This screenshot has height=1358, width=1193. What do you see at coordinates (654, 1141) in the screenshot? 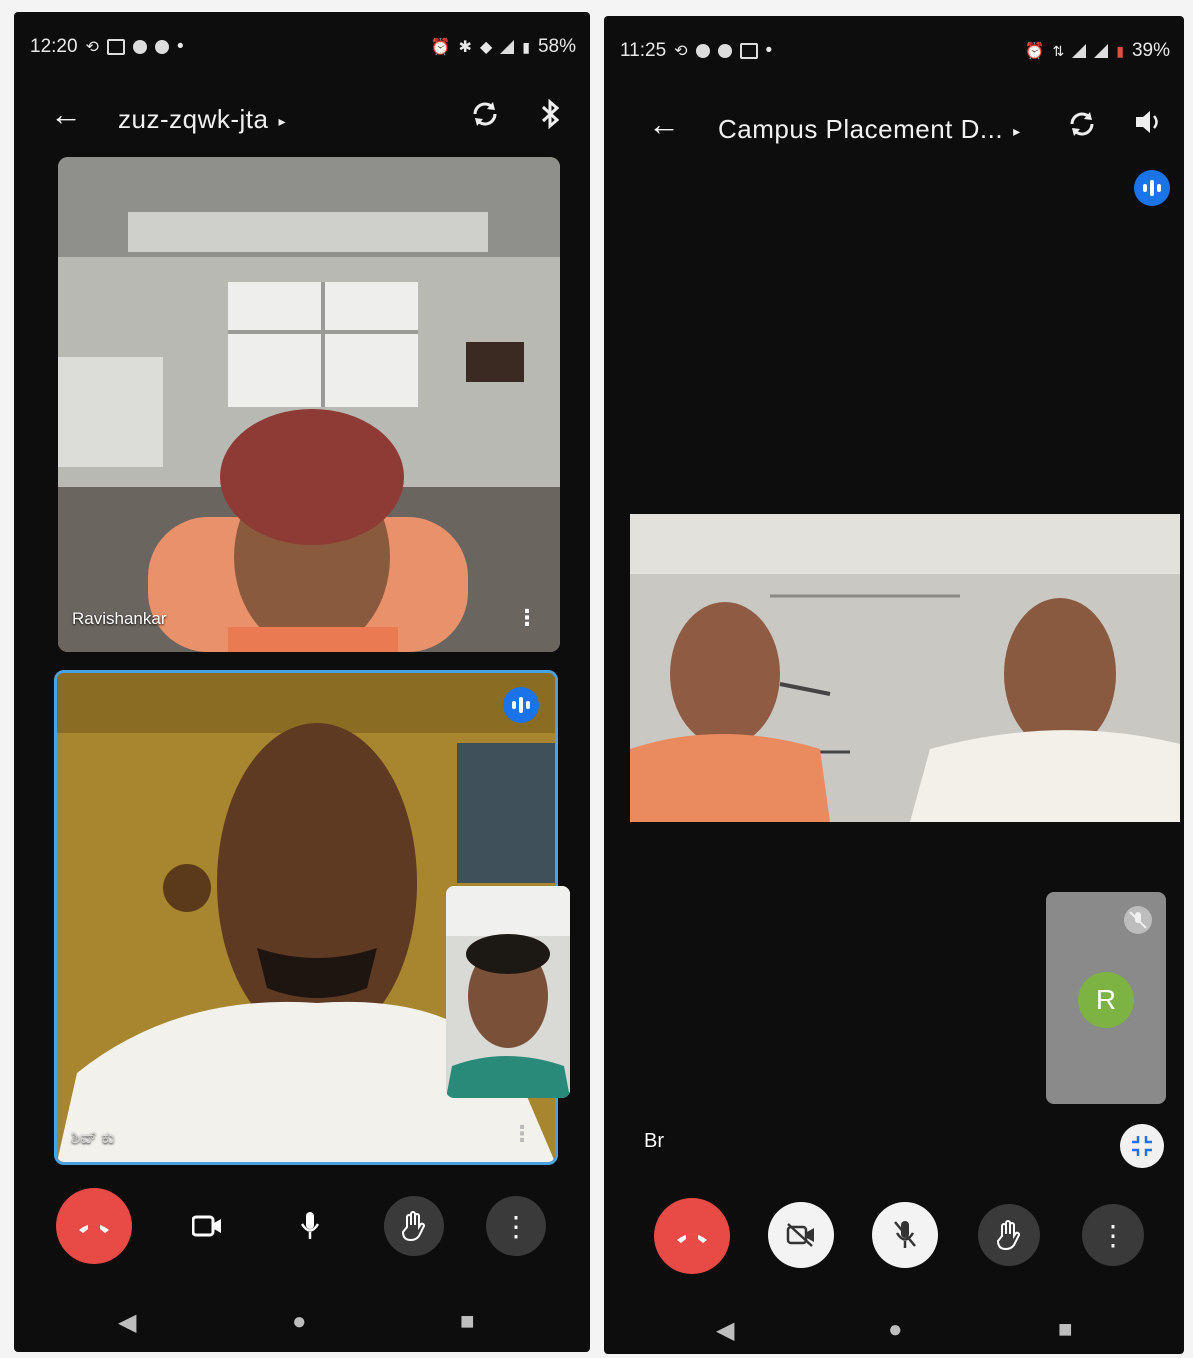
I see `participant-name: Br` at bounding box center [654, 1141].